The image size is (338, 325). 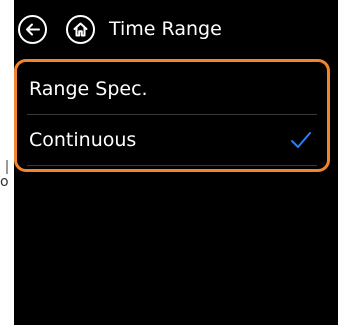 What do you see at coordinates (172, 165) in the screenshot?
I see `row-divider` at bounding box center [172, 165].